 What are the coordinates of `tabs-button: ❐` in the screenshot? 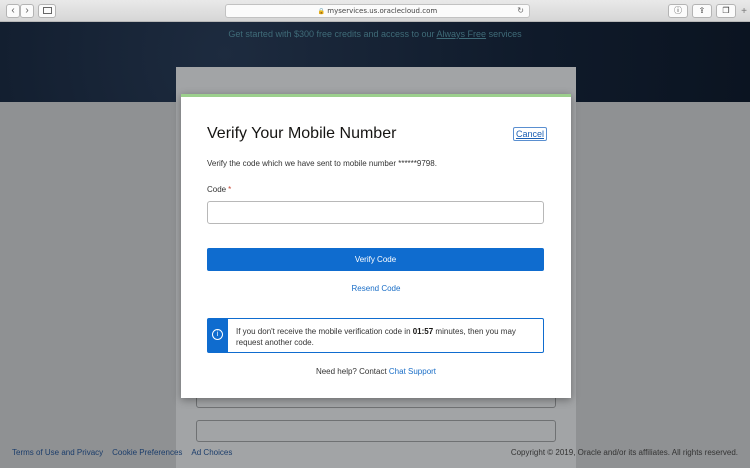 It's located at (726, 11).